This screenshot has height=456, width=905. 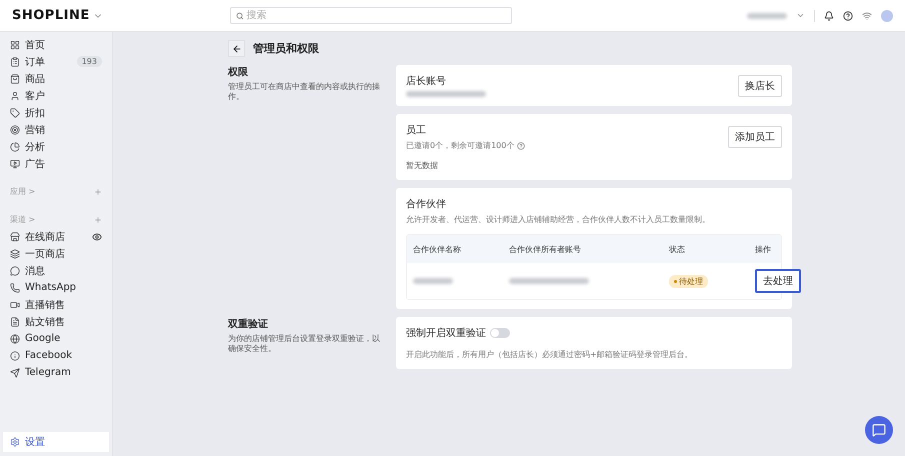 What do you see at coordinates (56, 355) in the screenshot?
I see `sidebar-item: Facebook` at bounding box center [56, 355].